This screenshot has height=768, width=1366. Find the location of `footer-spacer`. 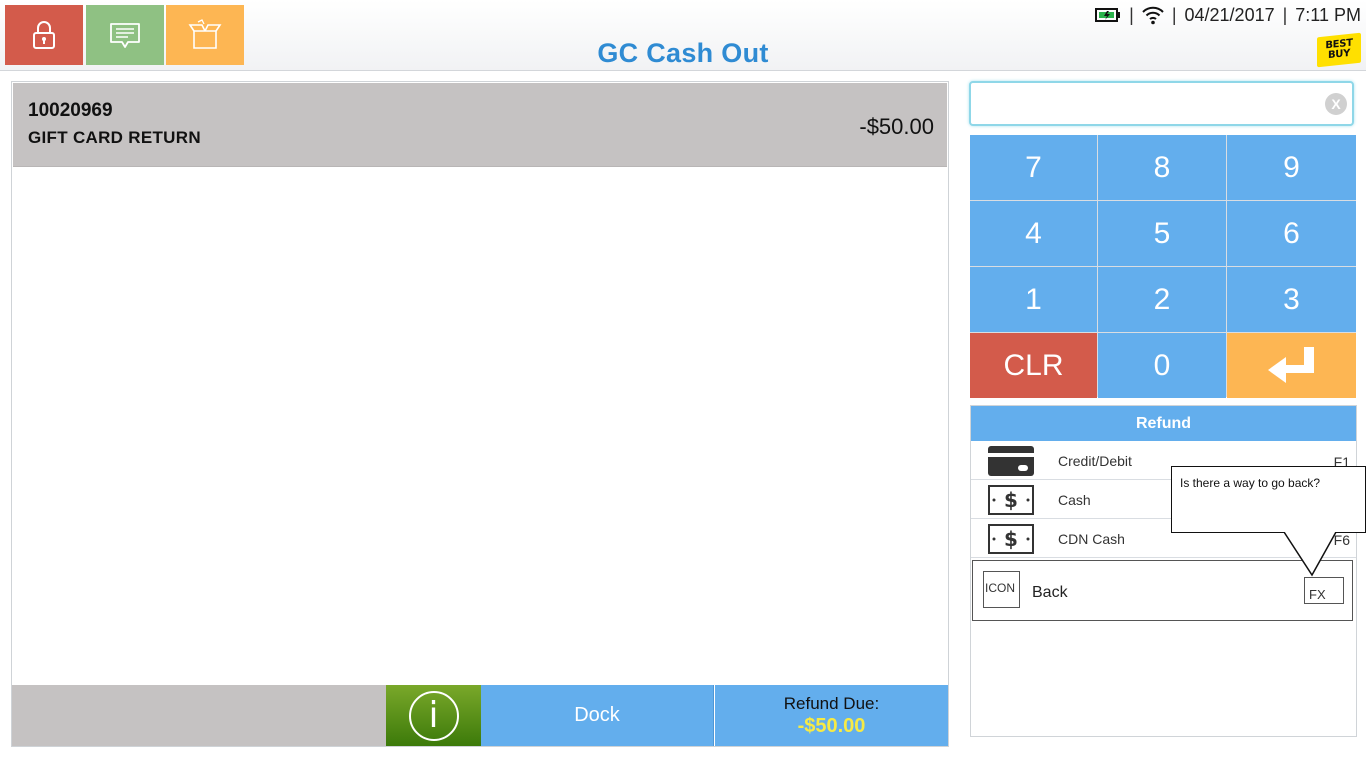

footer-spacer is located at coordinates (199, 715).